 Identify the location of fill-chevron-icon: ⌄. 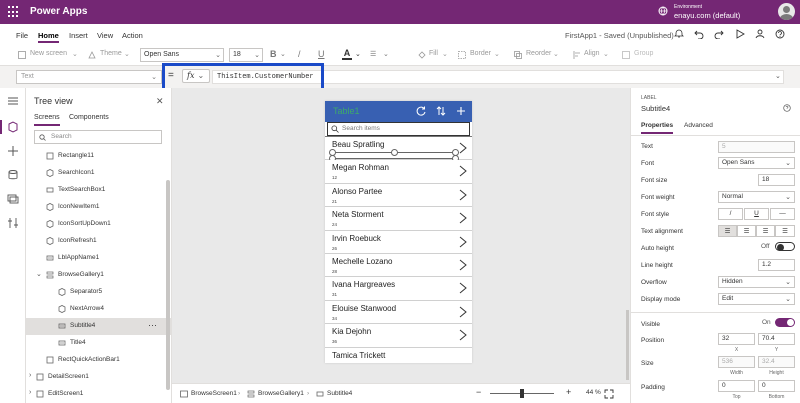
(445, 54).